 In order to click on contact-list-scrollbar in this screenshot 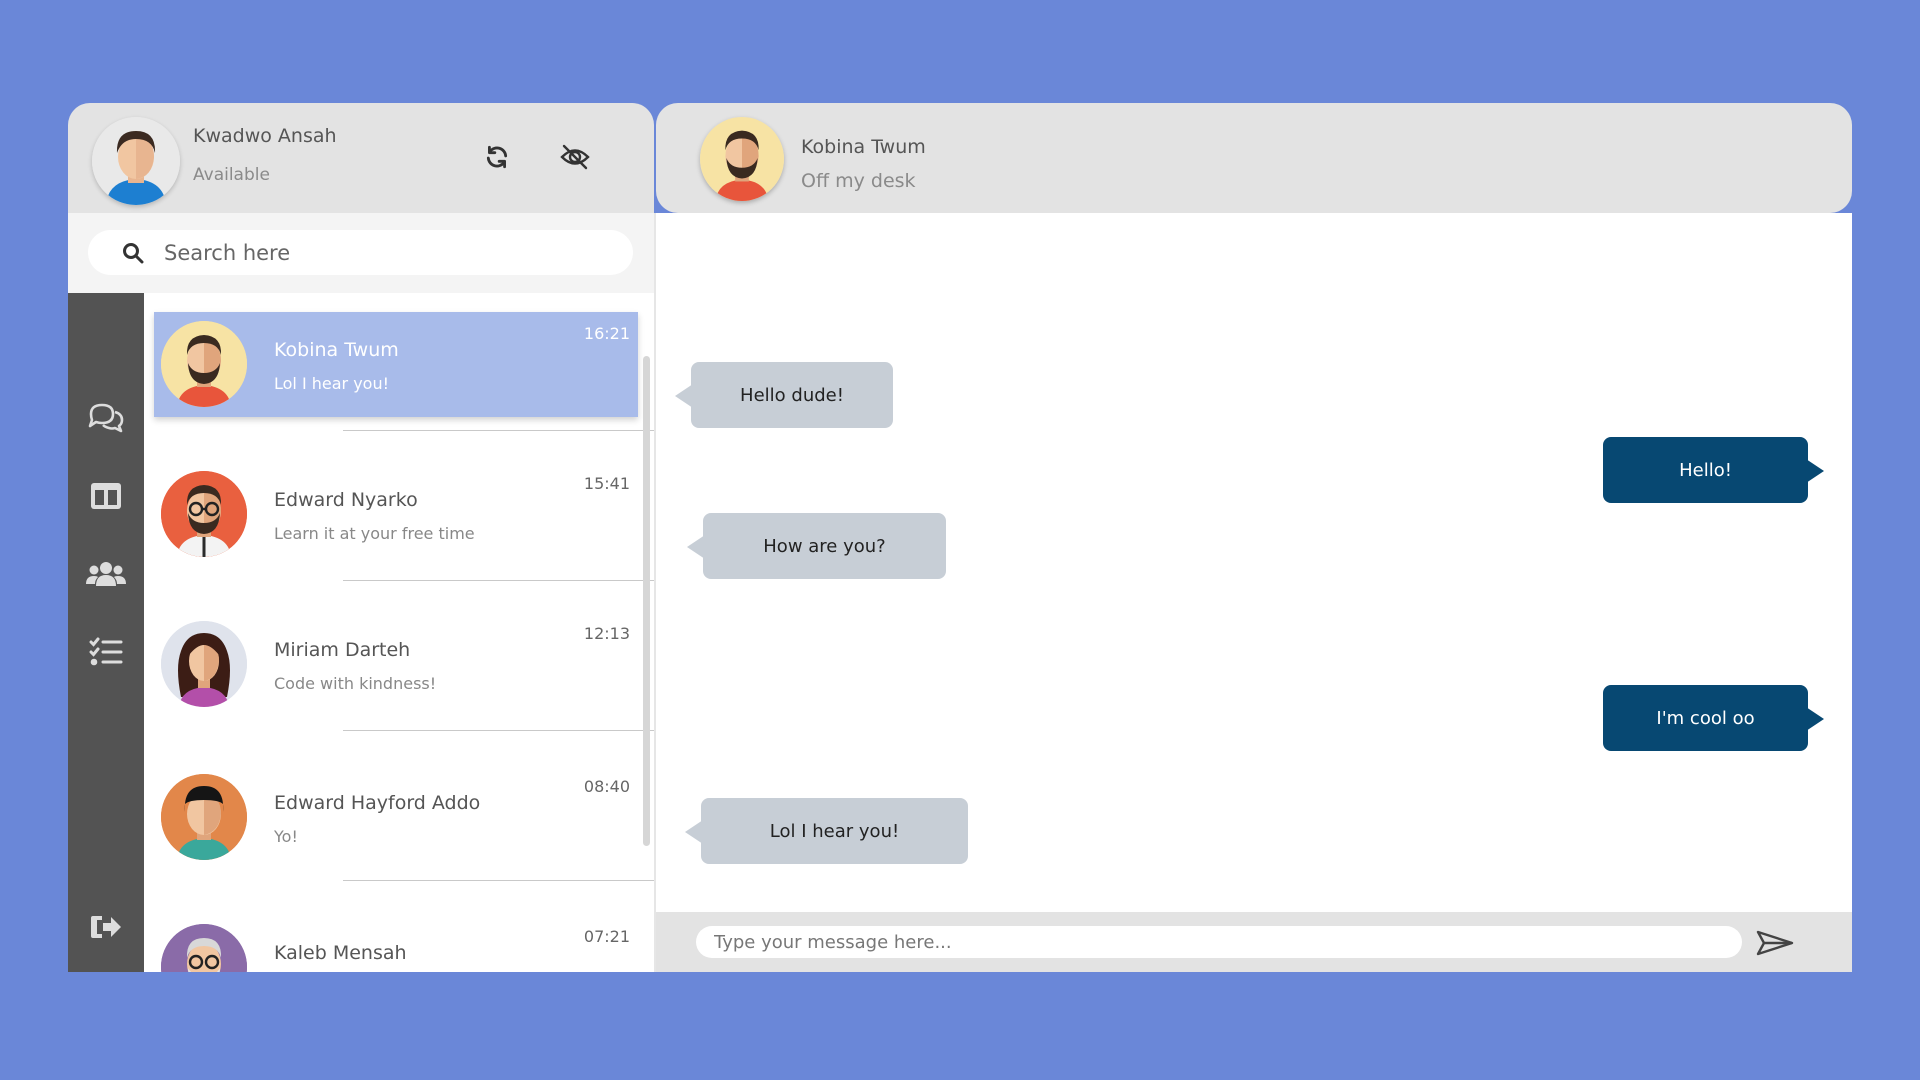, I will do `click(646, 601)`.